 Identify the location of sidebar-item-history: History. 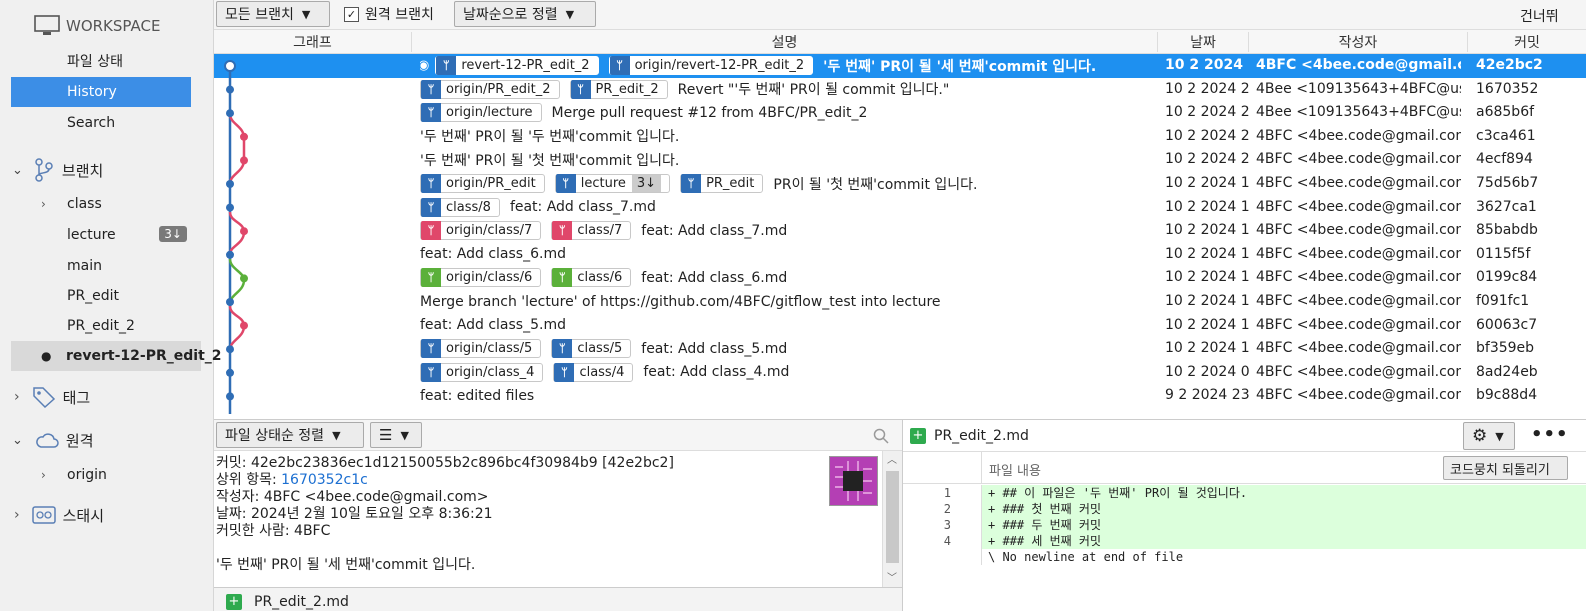
(101, 92).